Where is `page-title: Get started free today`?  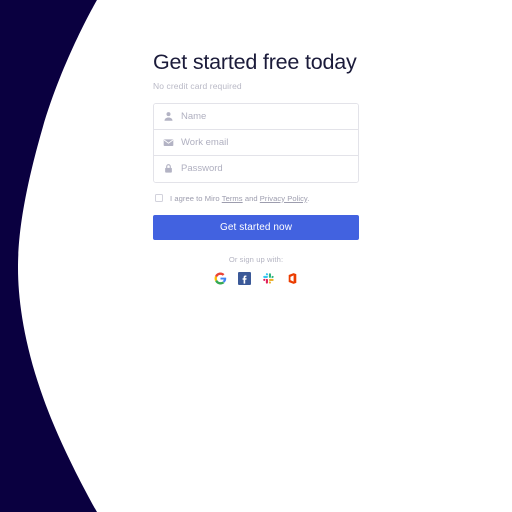
page-title: Get started free today is located at coordinates (255, 62).